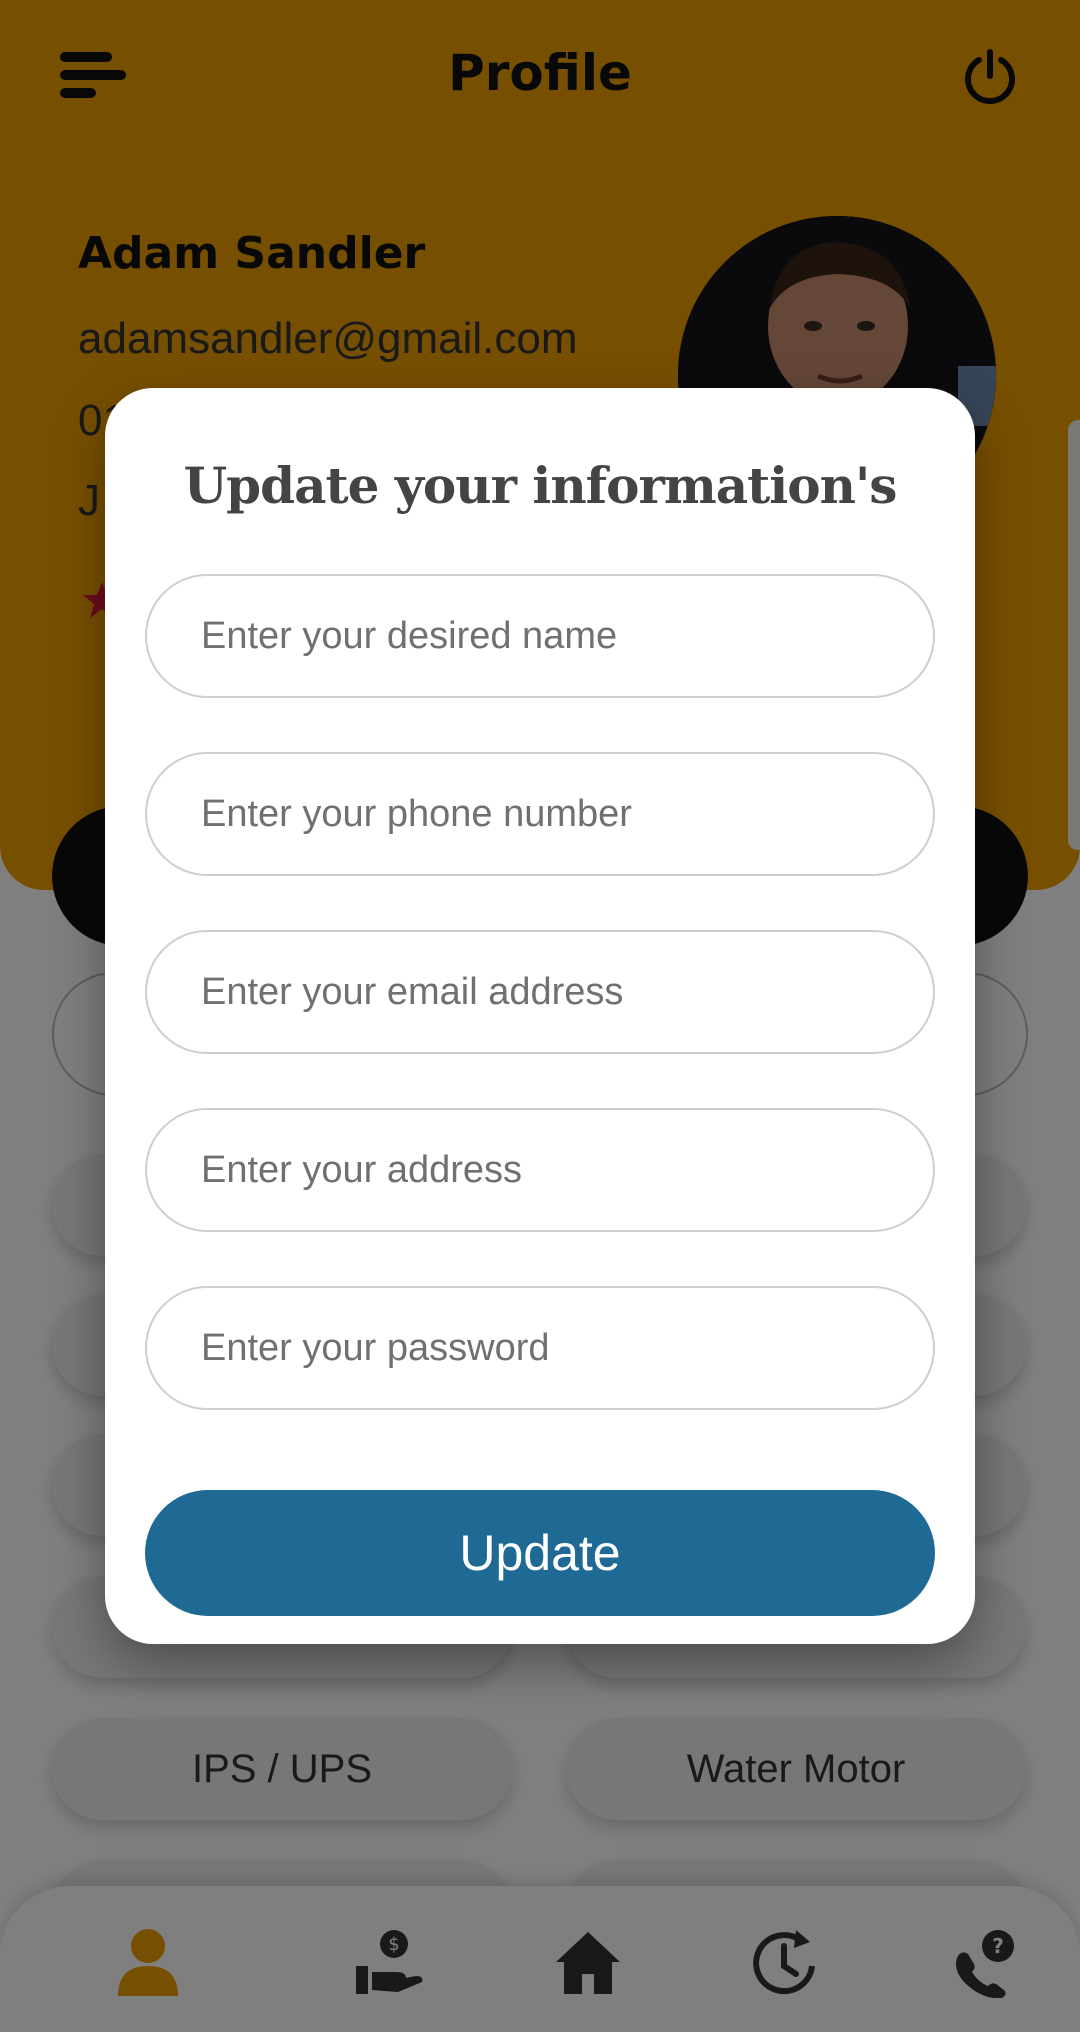 Image resolution: width=1080 pixels, height=2032 pixels. I want to click on email-field, so click(540, 992).